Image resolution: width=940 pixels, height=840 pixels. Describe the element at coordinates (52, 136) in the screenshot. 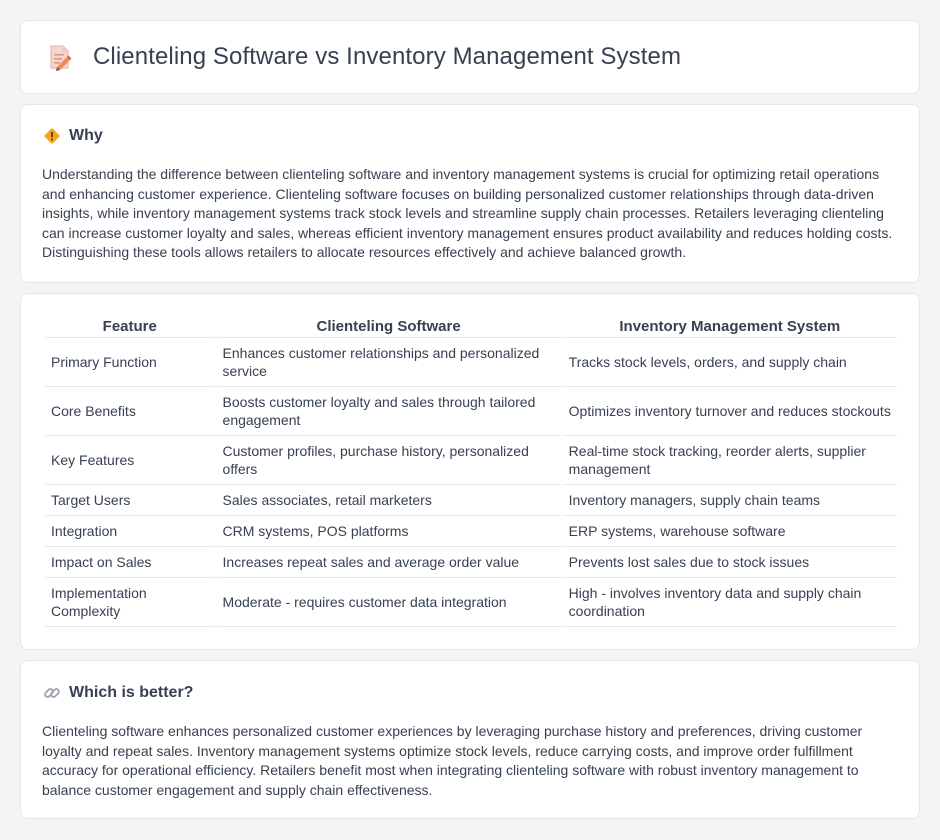

I see `diamond-warning-icon` at that location.